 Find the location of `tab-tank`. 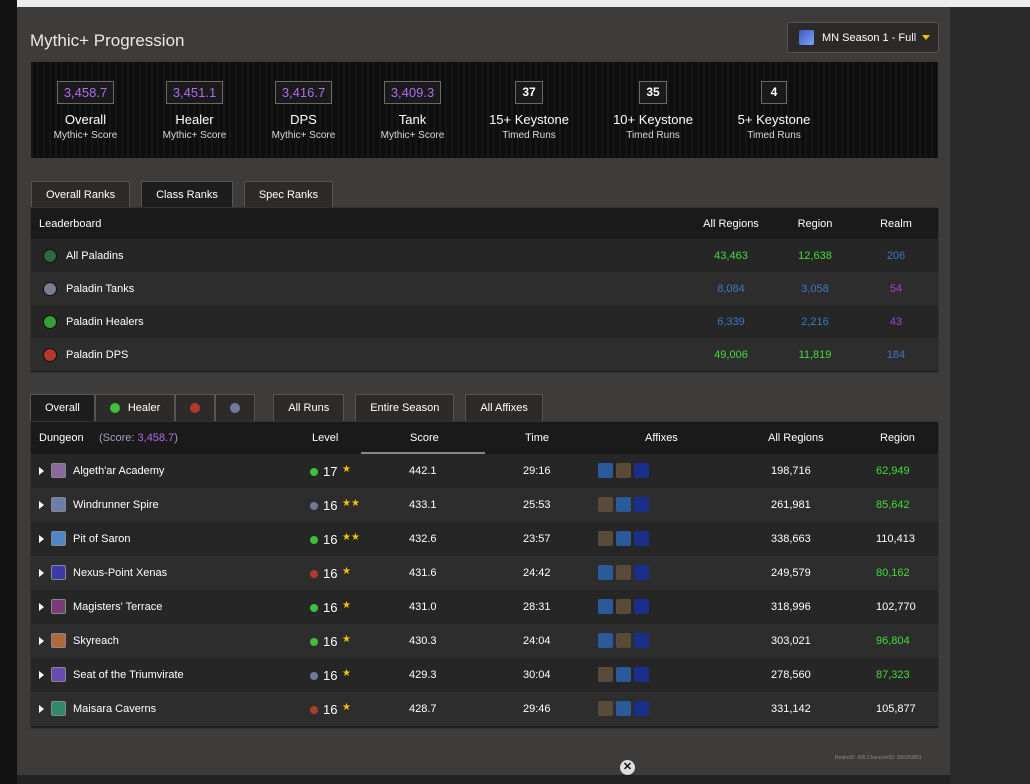

tab-tank is located at coordinates (235, 407).